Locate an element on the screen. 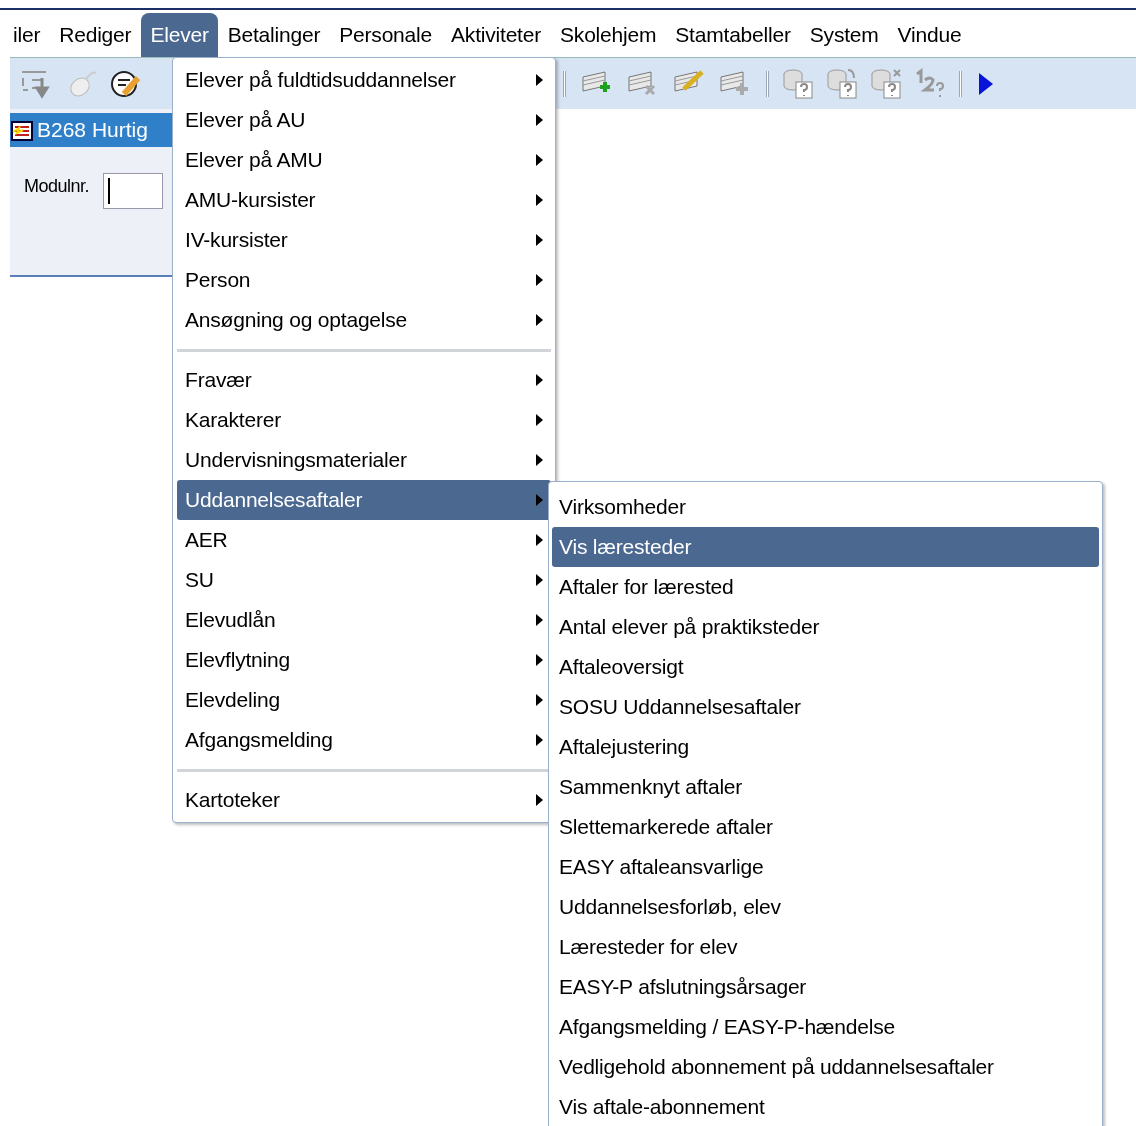 The image size is (1136, 1126). menu-item: Elever på AU is located at coordinates (364, 120).